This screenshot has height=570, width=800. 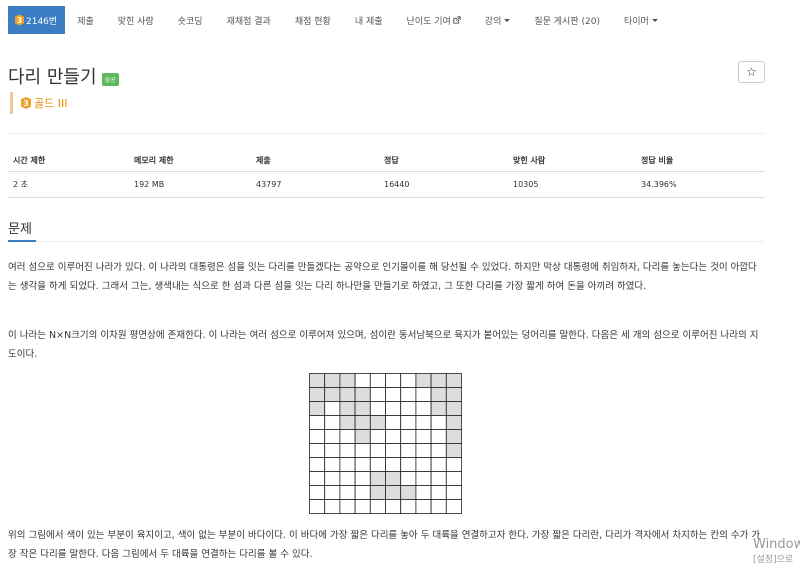 I want to click on favorite-star-button: ☆, so click(x=751, y=72).